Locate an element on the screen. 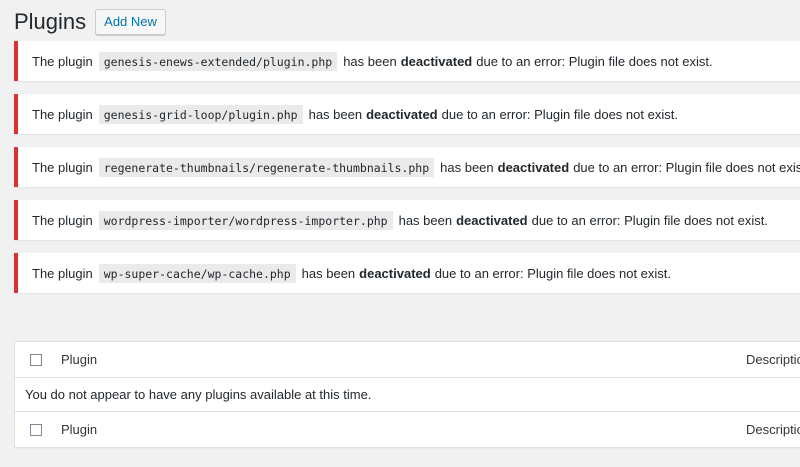 The height and width of the screenshot is (467, 800). plugin-file-path: genesis-grid-loop/plugin.php is located at coordinates (200, 114).